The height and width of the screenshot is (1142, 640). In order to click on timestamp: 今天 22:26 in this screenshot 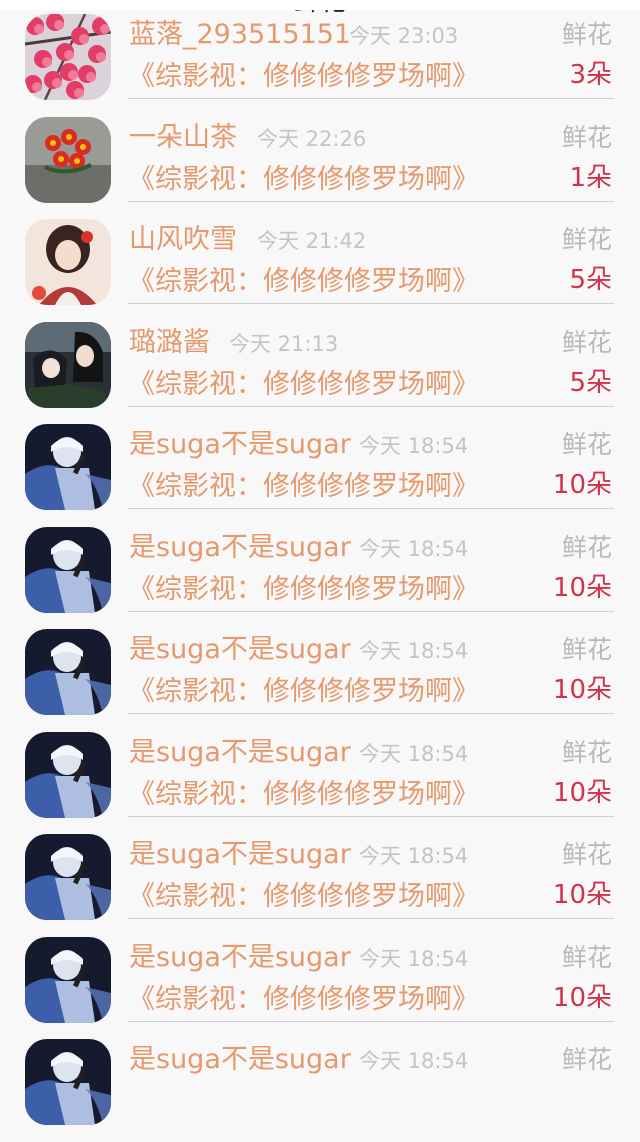, I will do `click(312, 138)`.